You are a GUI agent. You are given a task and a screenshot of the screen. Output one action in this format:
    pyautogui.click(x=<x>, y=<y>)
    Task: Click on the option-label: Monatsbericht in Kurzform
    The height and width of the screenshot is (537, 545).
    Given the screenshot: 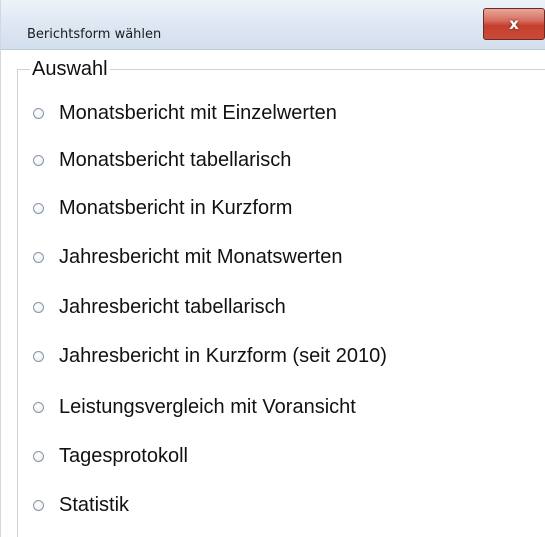 What is the action you would take?
    pyautogui.click(x=176, y=207)
    